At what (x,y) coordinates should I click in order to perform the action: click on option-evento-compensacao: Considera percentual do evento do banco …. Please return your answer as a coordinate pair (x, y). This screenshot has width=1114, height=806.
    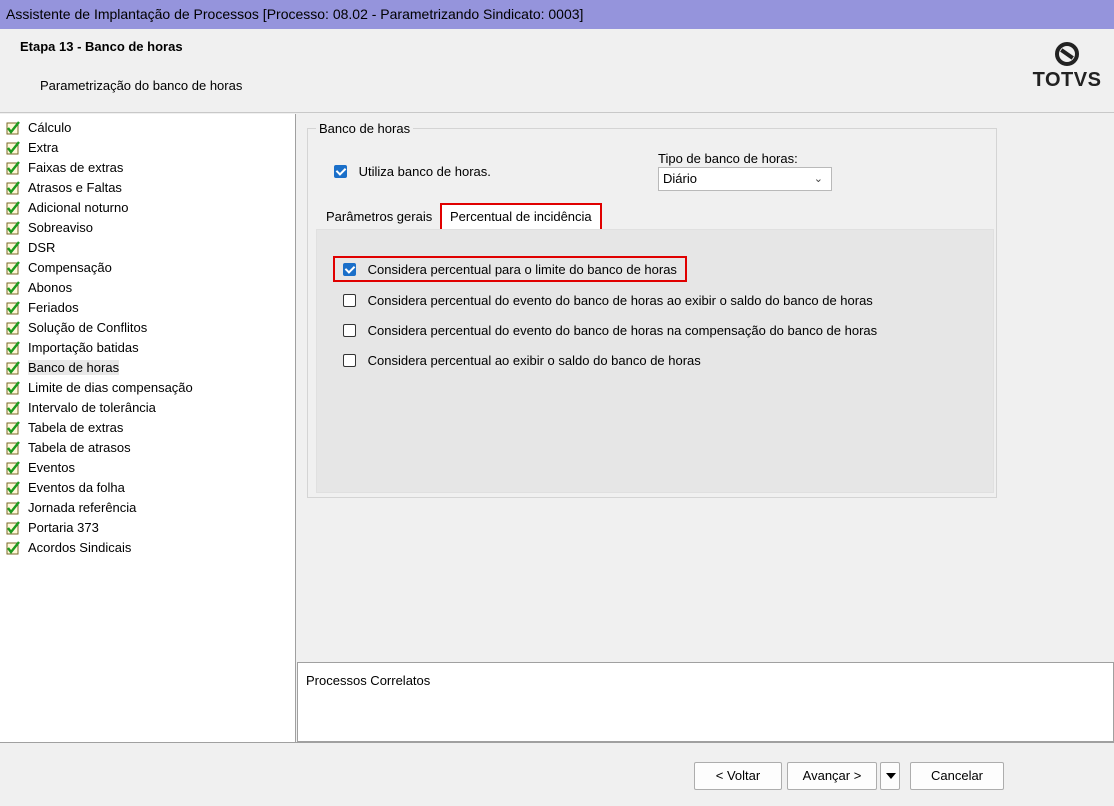
    Looking at the image, I should click on (610, 330).